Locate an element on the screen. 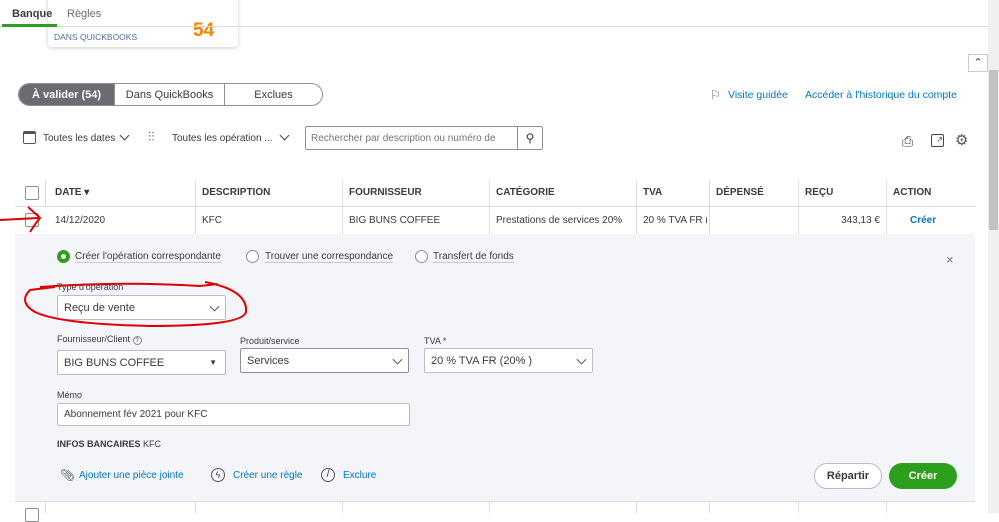 Image resolution: width=999 pixels, height=522 pixels. radio-find-match-label: Trouver une correspondance is located at coordinates (329, 257).